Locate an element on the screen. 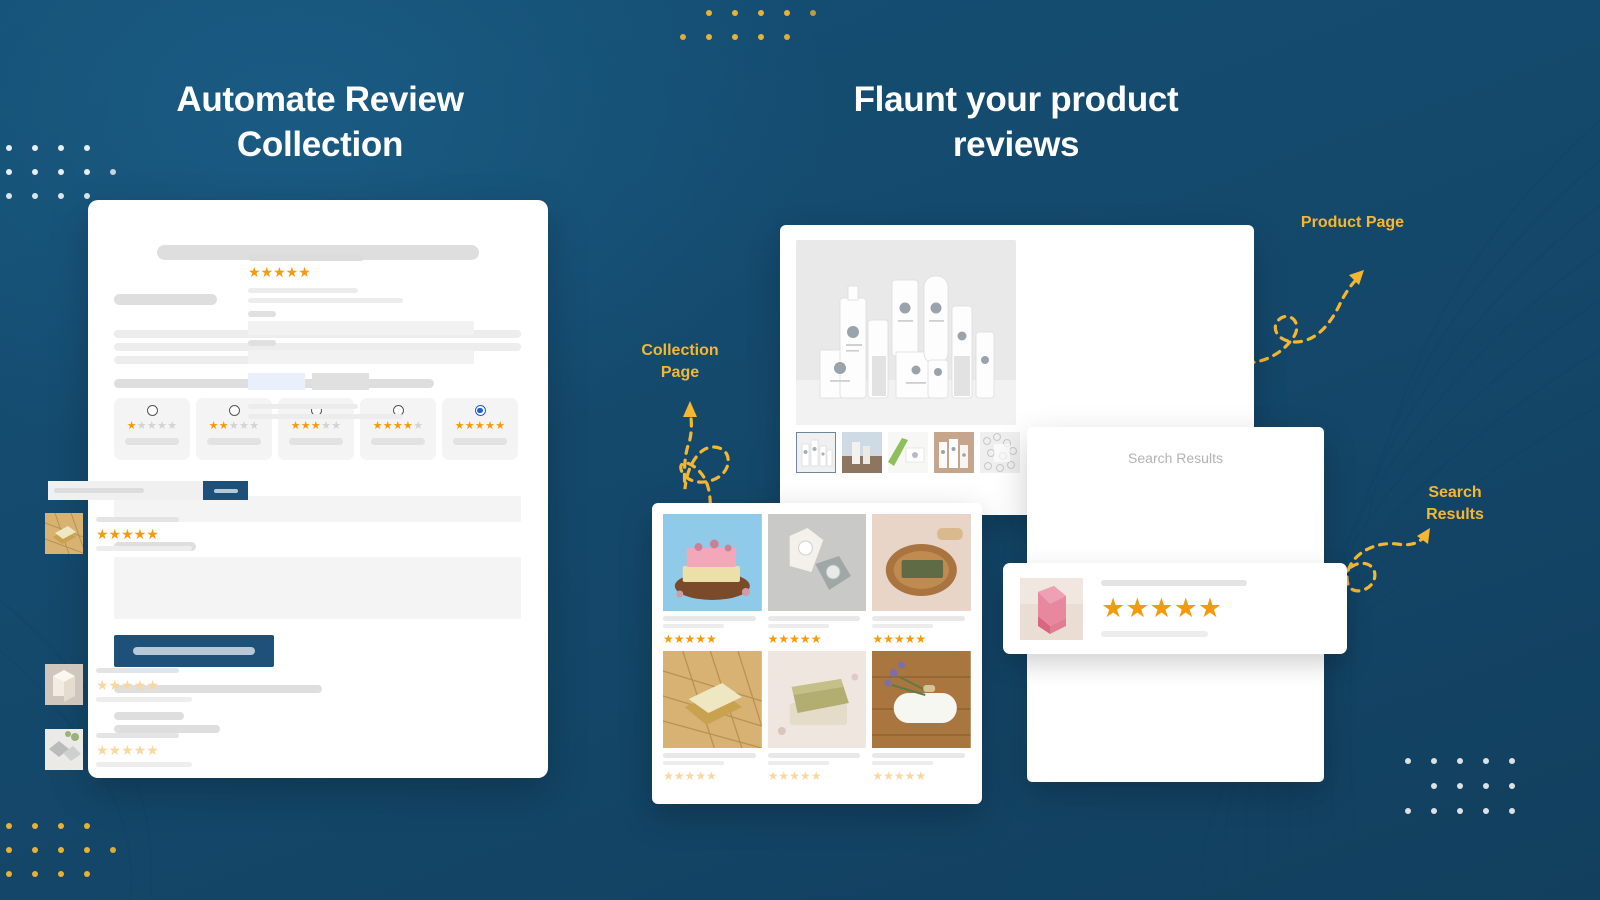 Image resolution: width=1600 pixels, height=900 pixels. product-thumbnail-strip is located at coordinates (908, 452).